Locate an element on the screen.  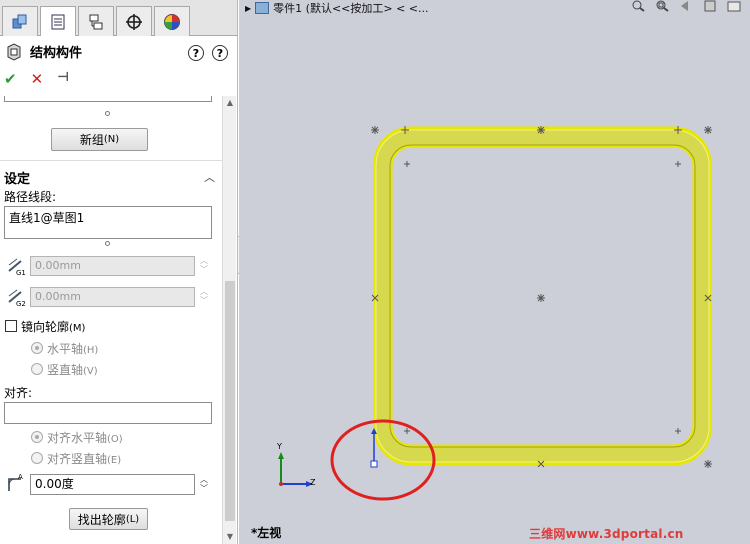
offset-g2-subscript: G2 is located at coordinates (21, 304).